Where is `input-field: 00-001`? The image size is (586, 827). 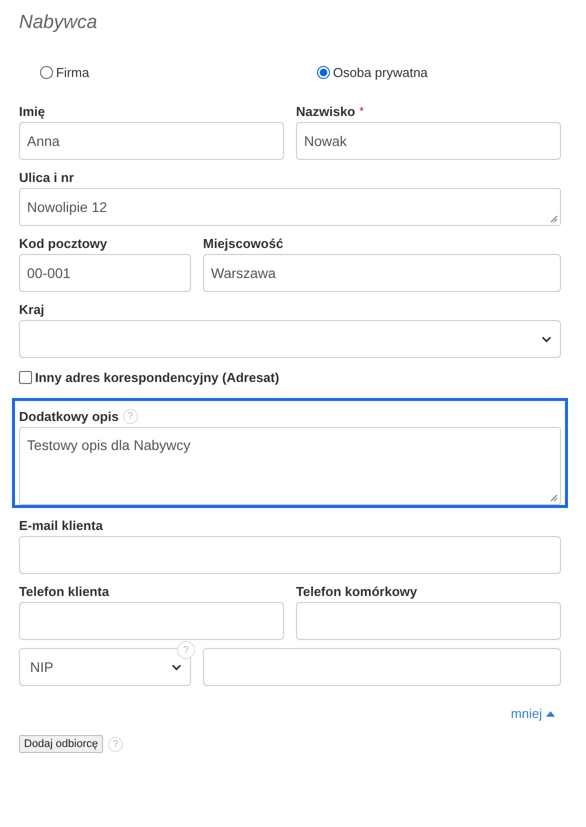 input-field: 00-001 is located at coordinates (105, 273).